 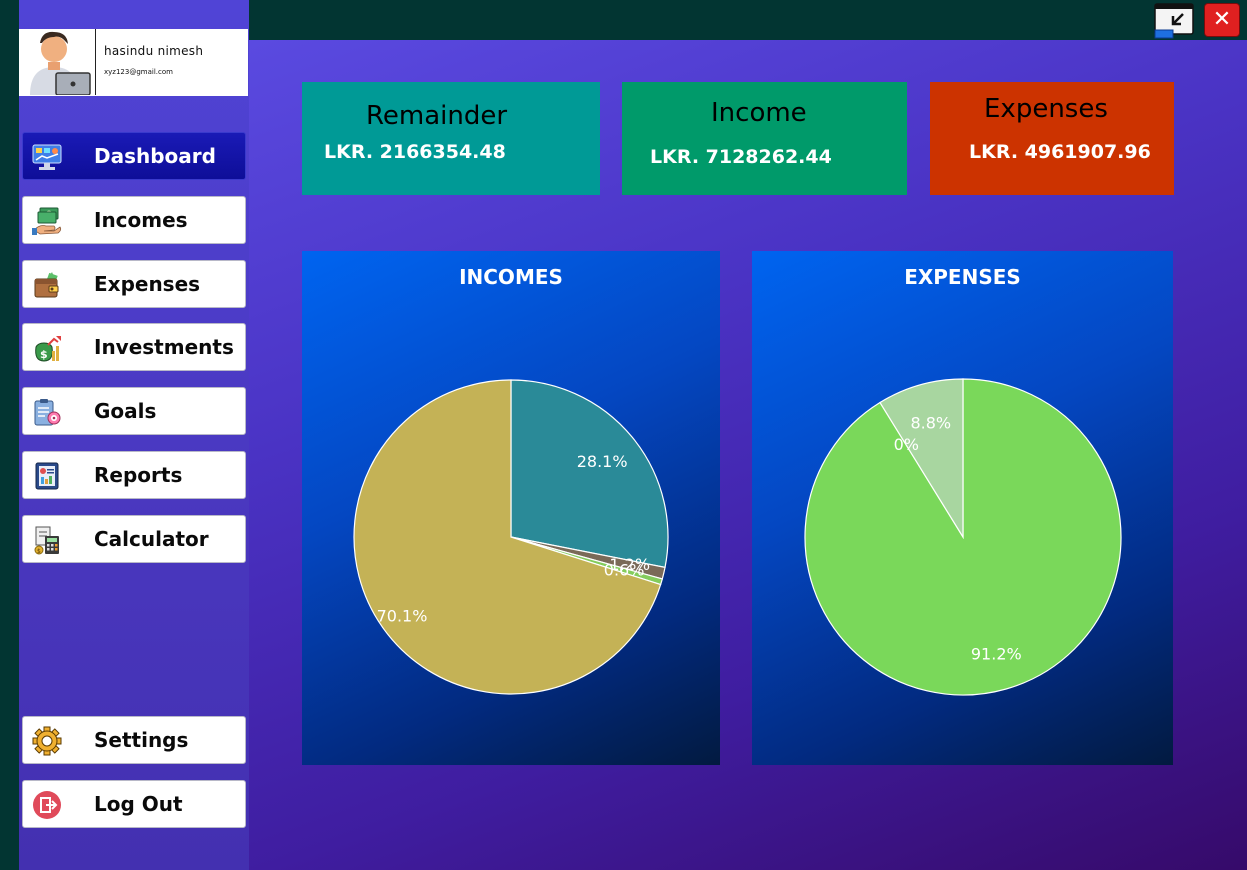 I want to click on nav-goals-label: Goals, so click(x=125, y=411).